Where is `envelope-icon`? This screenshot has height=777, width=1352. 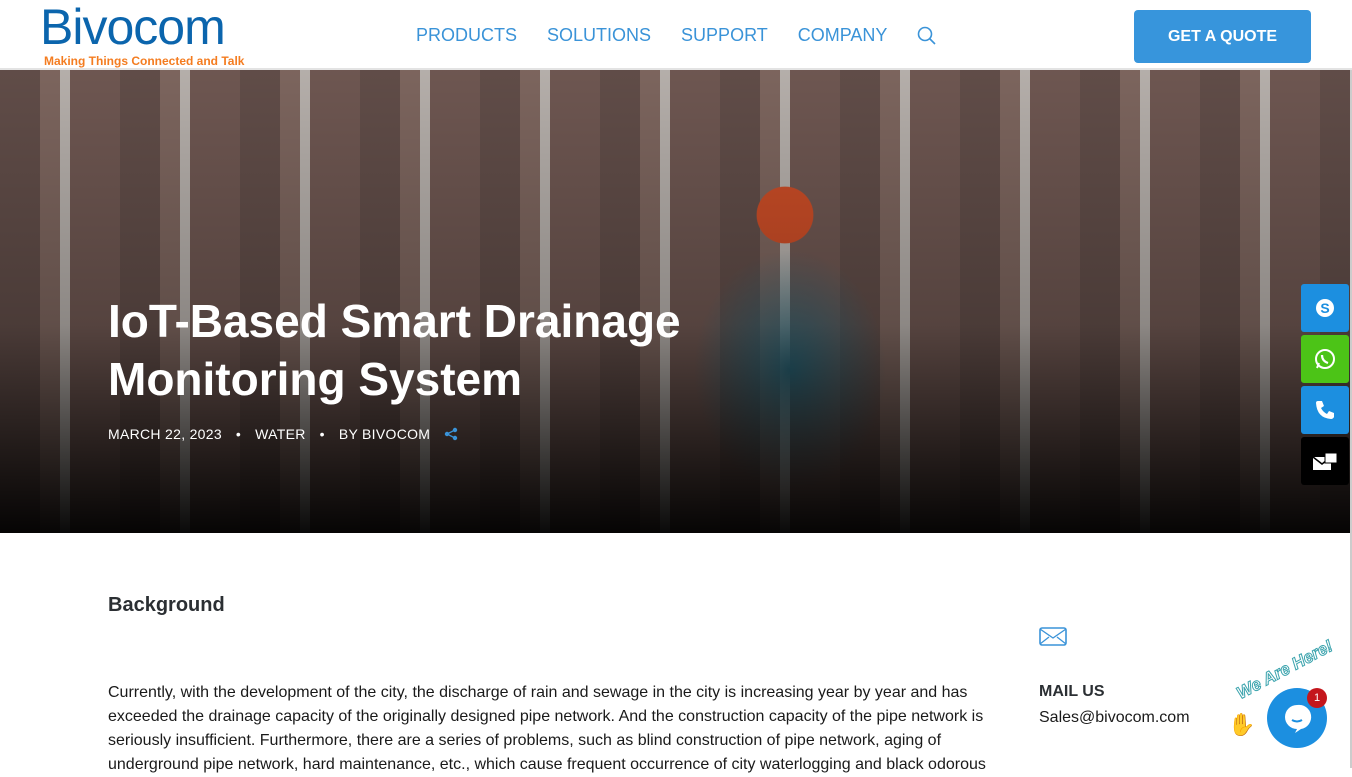
envelope-icon is located at coordinates (1053, 636).